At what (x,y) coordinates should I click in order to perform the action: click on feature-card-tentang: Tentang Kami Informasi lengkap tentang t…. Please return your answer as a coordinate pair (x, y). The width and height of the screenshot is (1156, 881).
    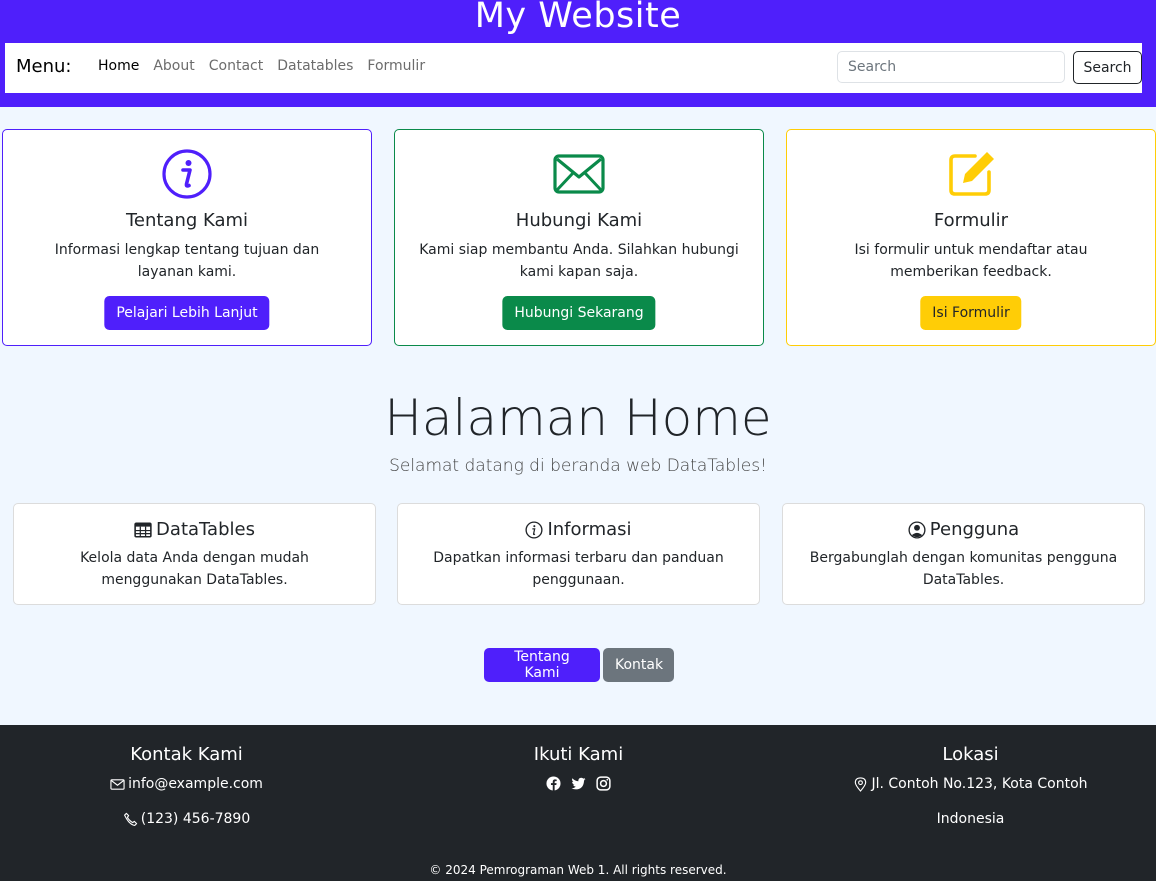
    Looking at the image, I should click on (187, 237).